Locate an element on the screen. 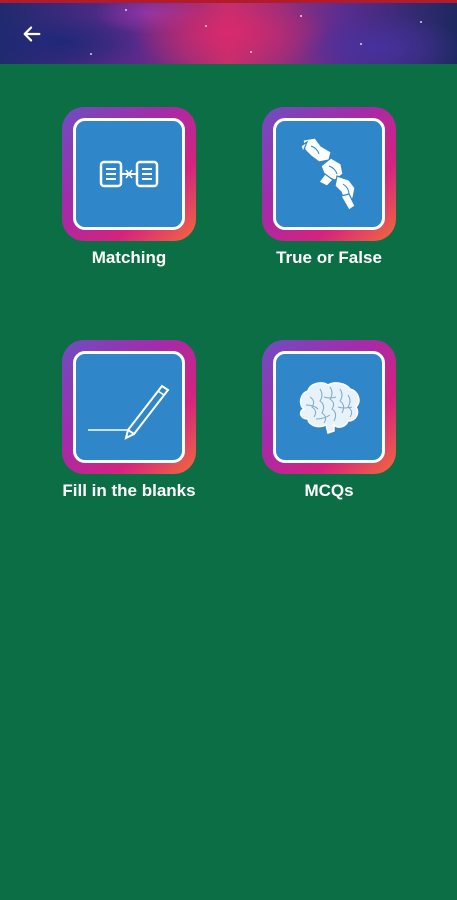  brain-icon is located at coordinates (329, 408).